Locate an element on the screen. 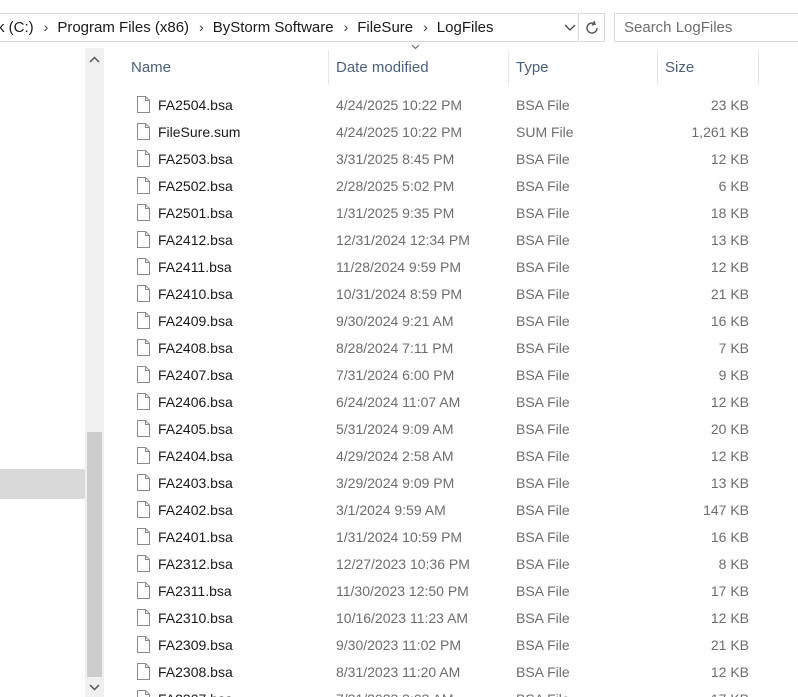  file-name: FA2502.bsa is located at coordinates (195, 185).